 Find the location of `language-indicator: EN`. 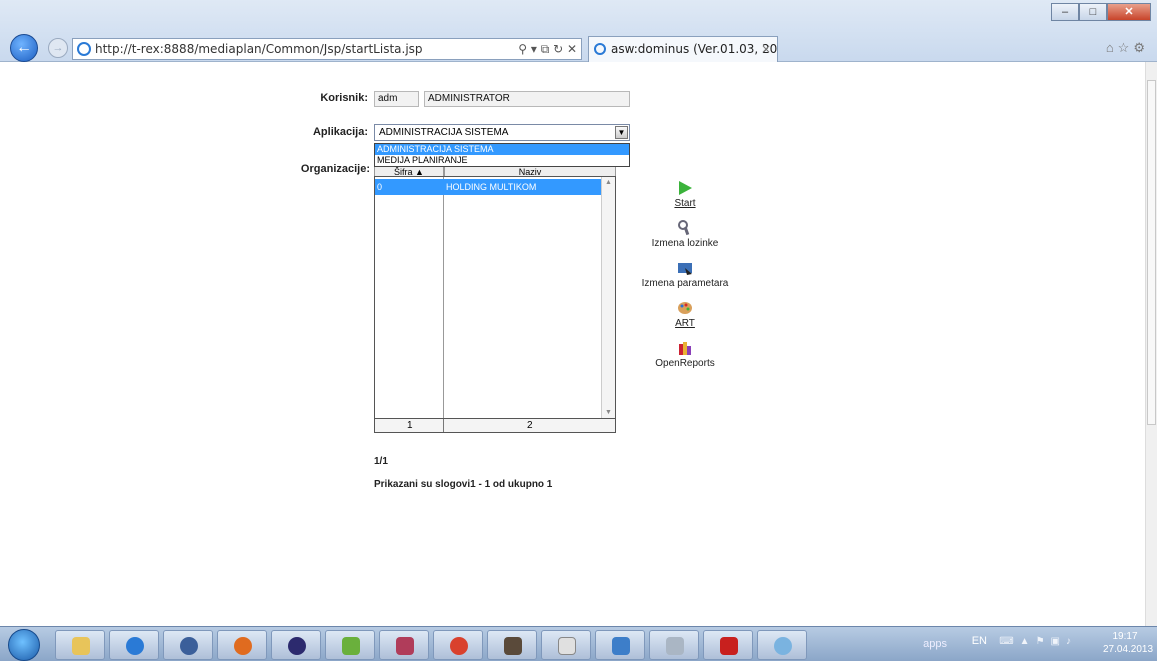

language-indicator: EN is located at coordinates (979, 641).